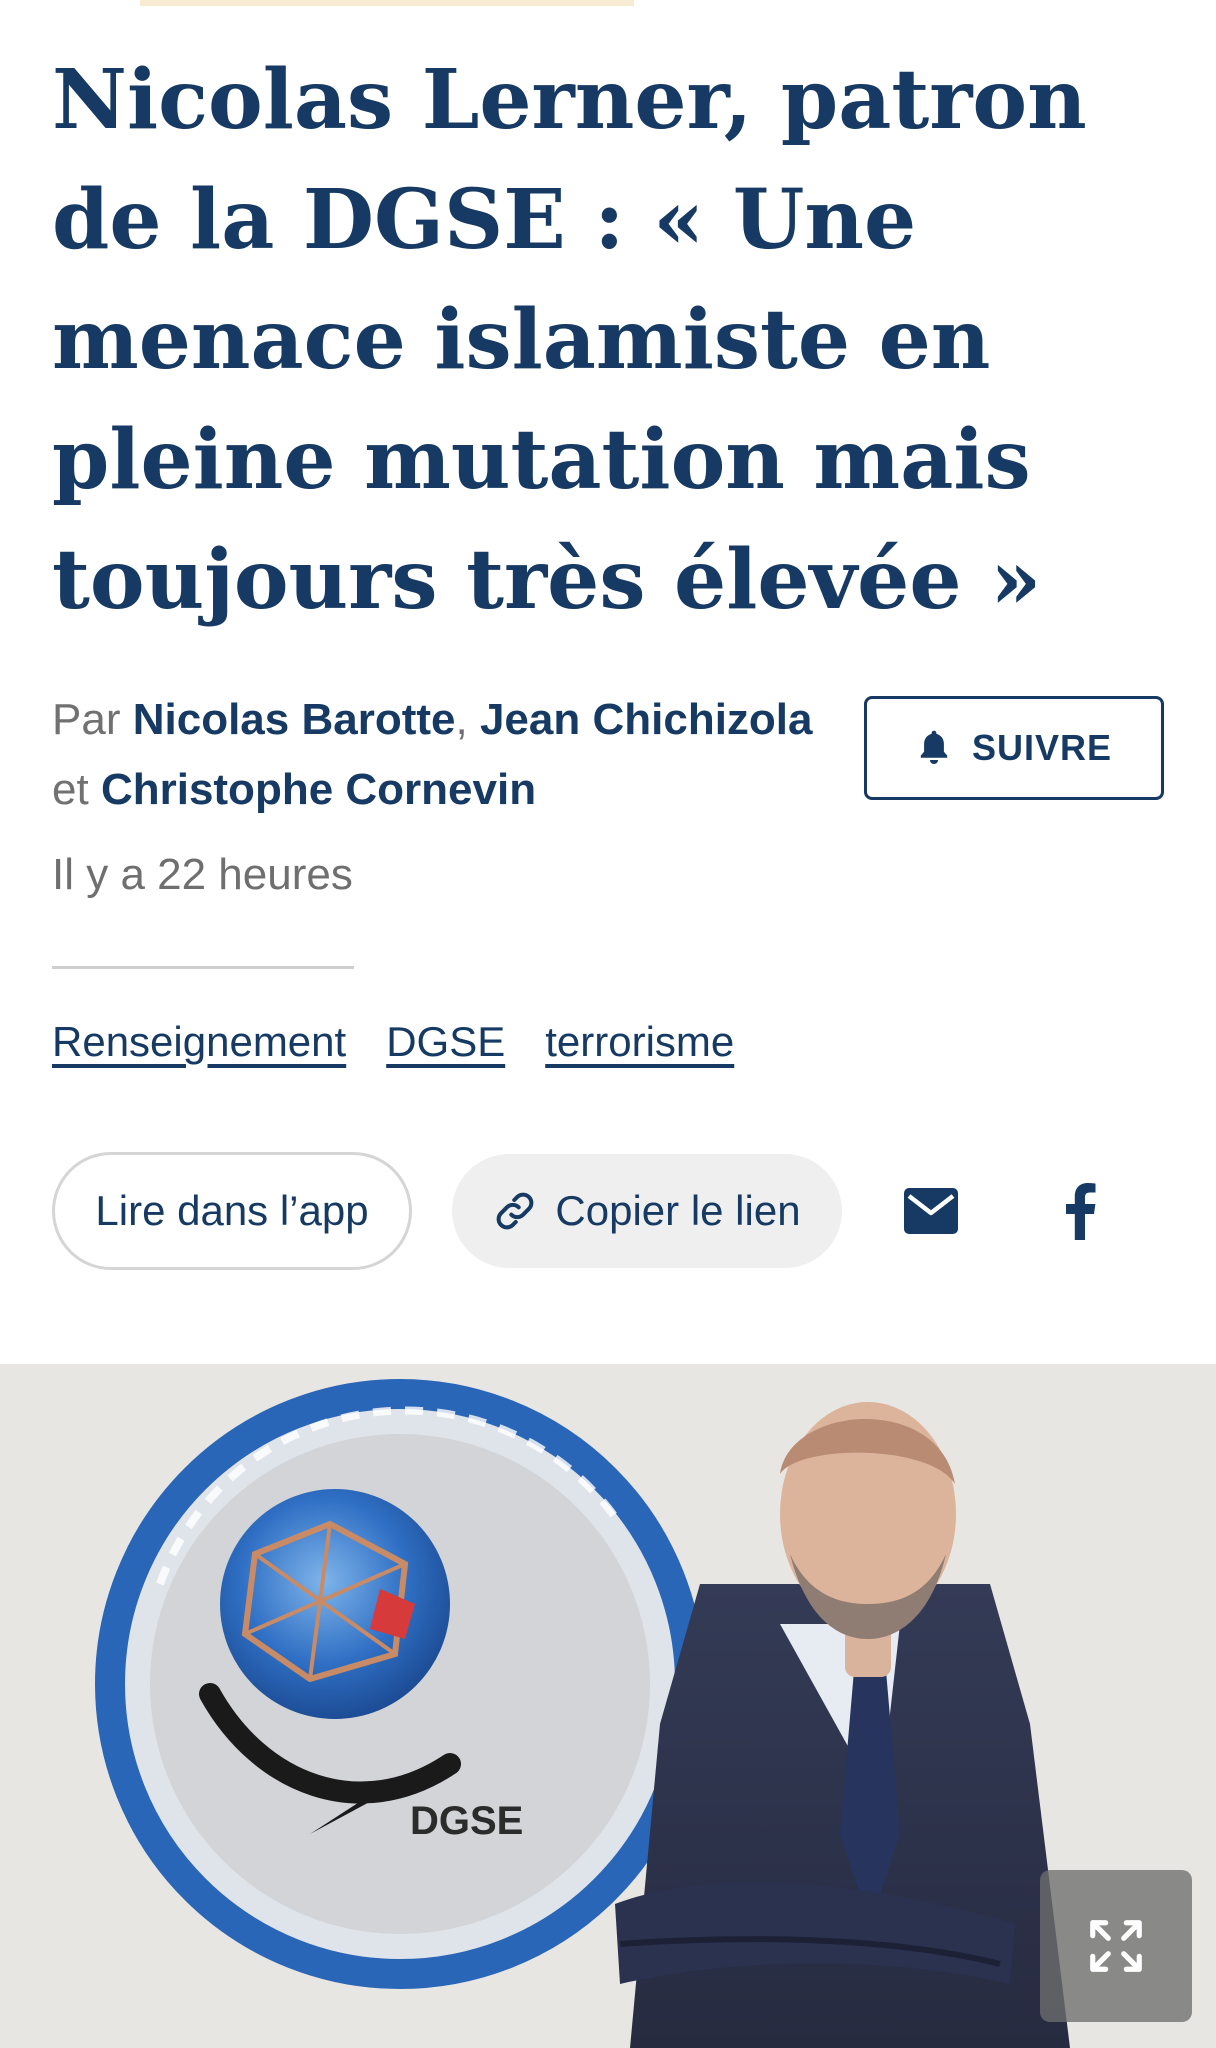  I want to click on byline-prefix: Par, so click(86, 719).